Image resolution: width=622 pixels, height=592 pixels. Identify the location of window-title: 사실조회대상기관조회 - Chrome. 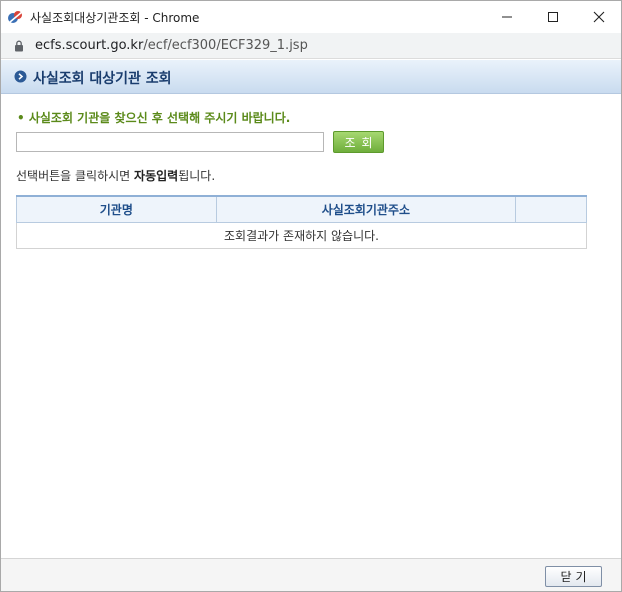
(115, 18).